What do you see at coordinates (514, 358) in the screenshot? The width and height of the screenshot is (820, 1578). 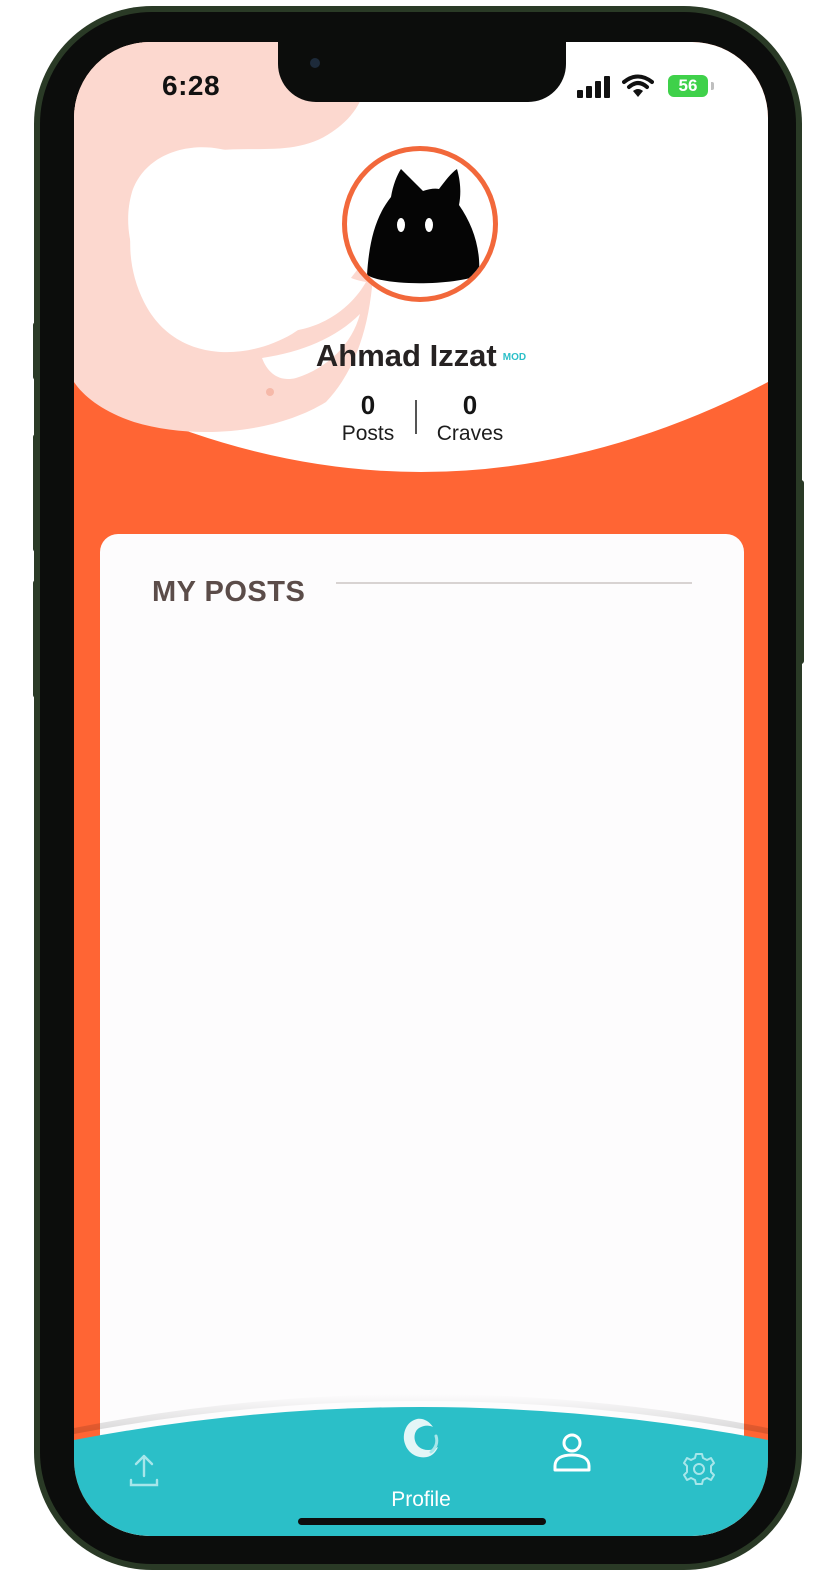 I see `mod-badge: MOD` at bounding box center [514, 358].